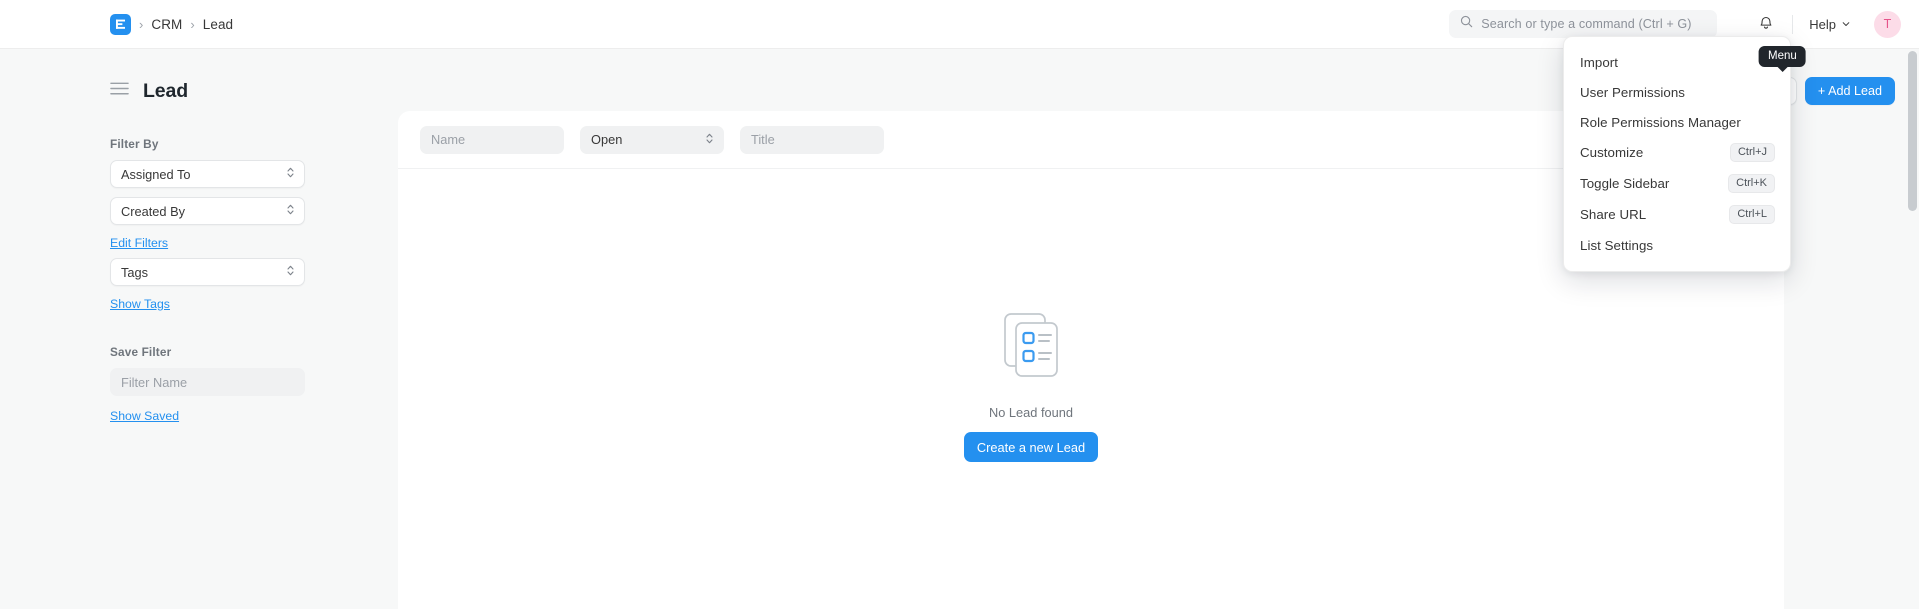  I want to click on page-title-group: Lead, so click(149, 91).